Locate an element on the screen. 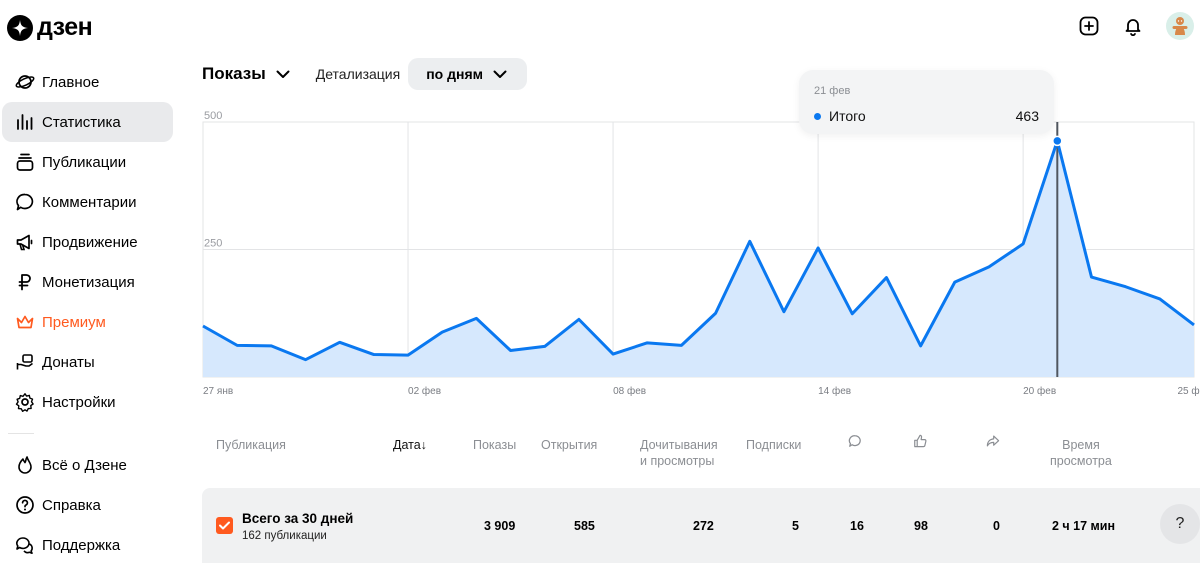 This screenshot has width=1200, height=563. x-tick-label: 02 фев is located at coordinates (424, 391).